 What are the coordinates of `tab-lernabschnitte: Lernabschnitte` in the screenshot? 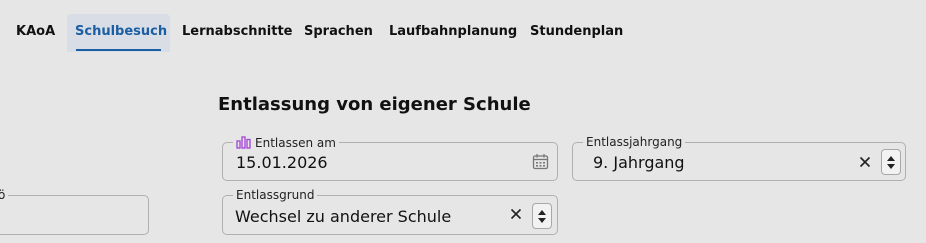 It's located at (237, 33).